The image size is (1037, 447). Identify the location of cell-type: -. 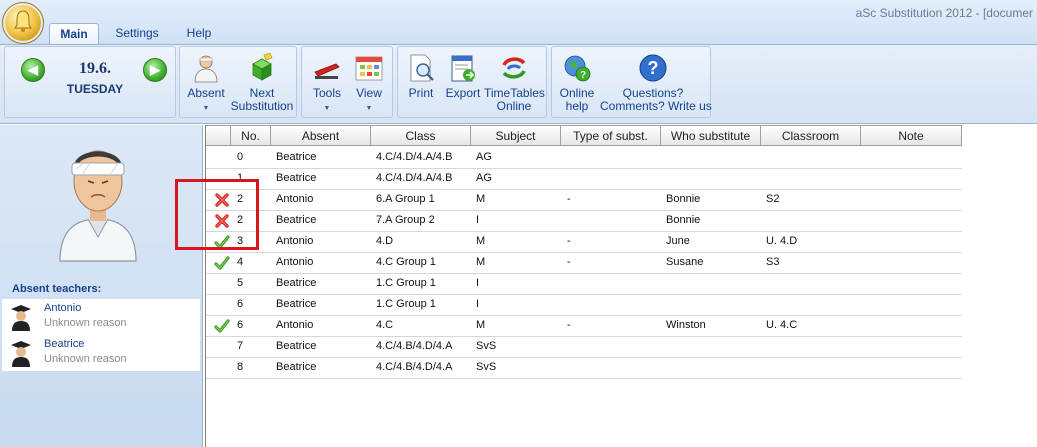
(569, 325).